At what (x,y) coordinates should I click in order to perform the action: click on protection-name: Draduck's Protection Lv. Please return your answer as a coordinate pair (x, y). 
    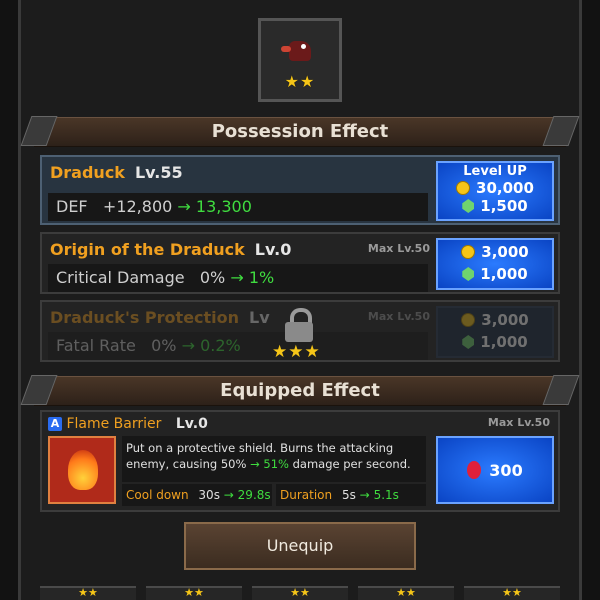
    Looking at the image, I should click on (160, 317).